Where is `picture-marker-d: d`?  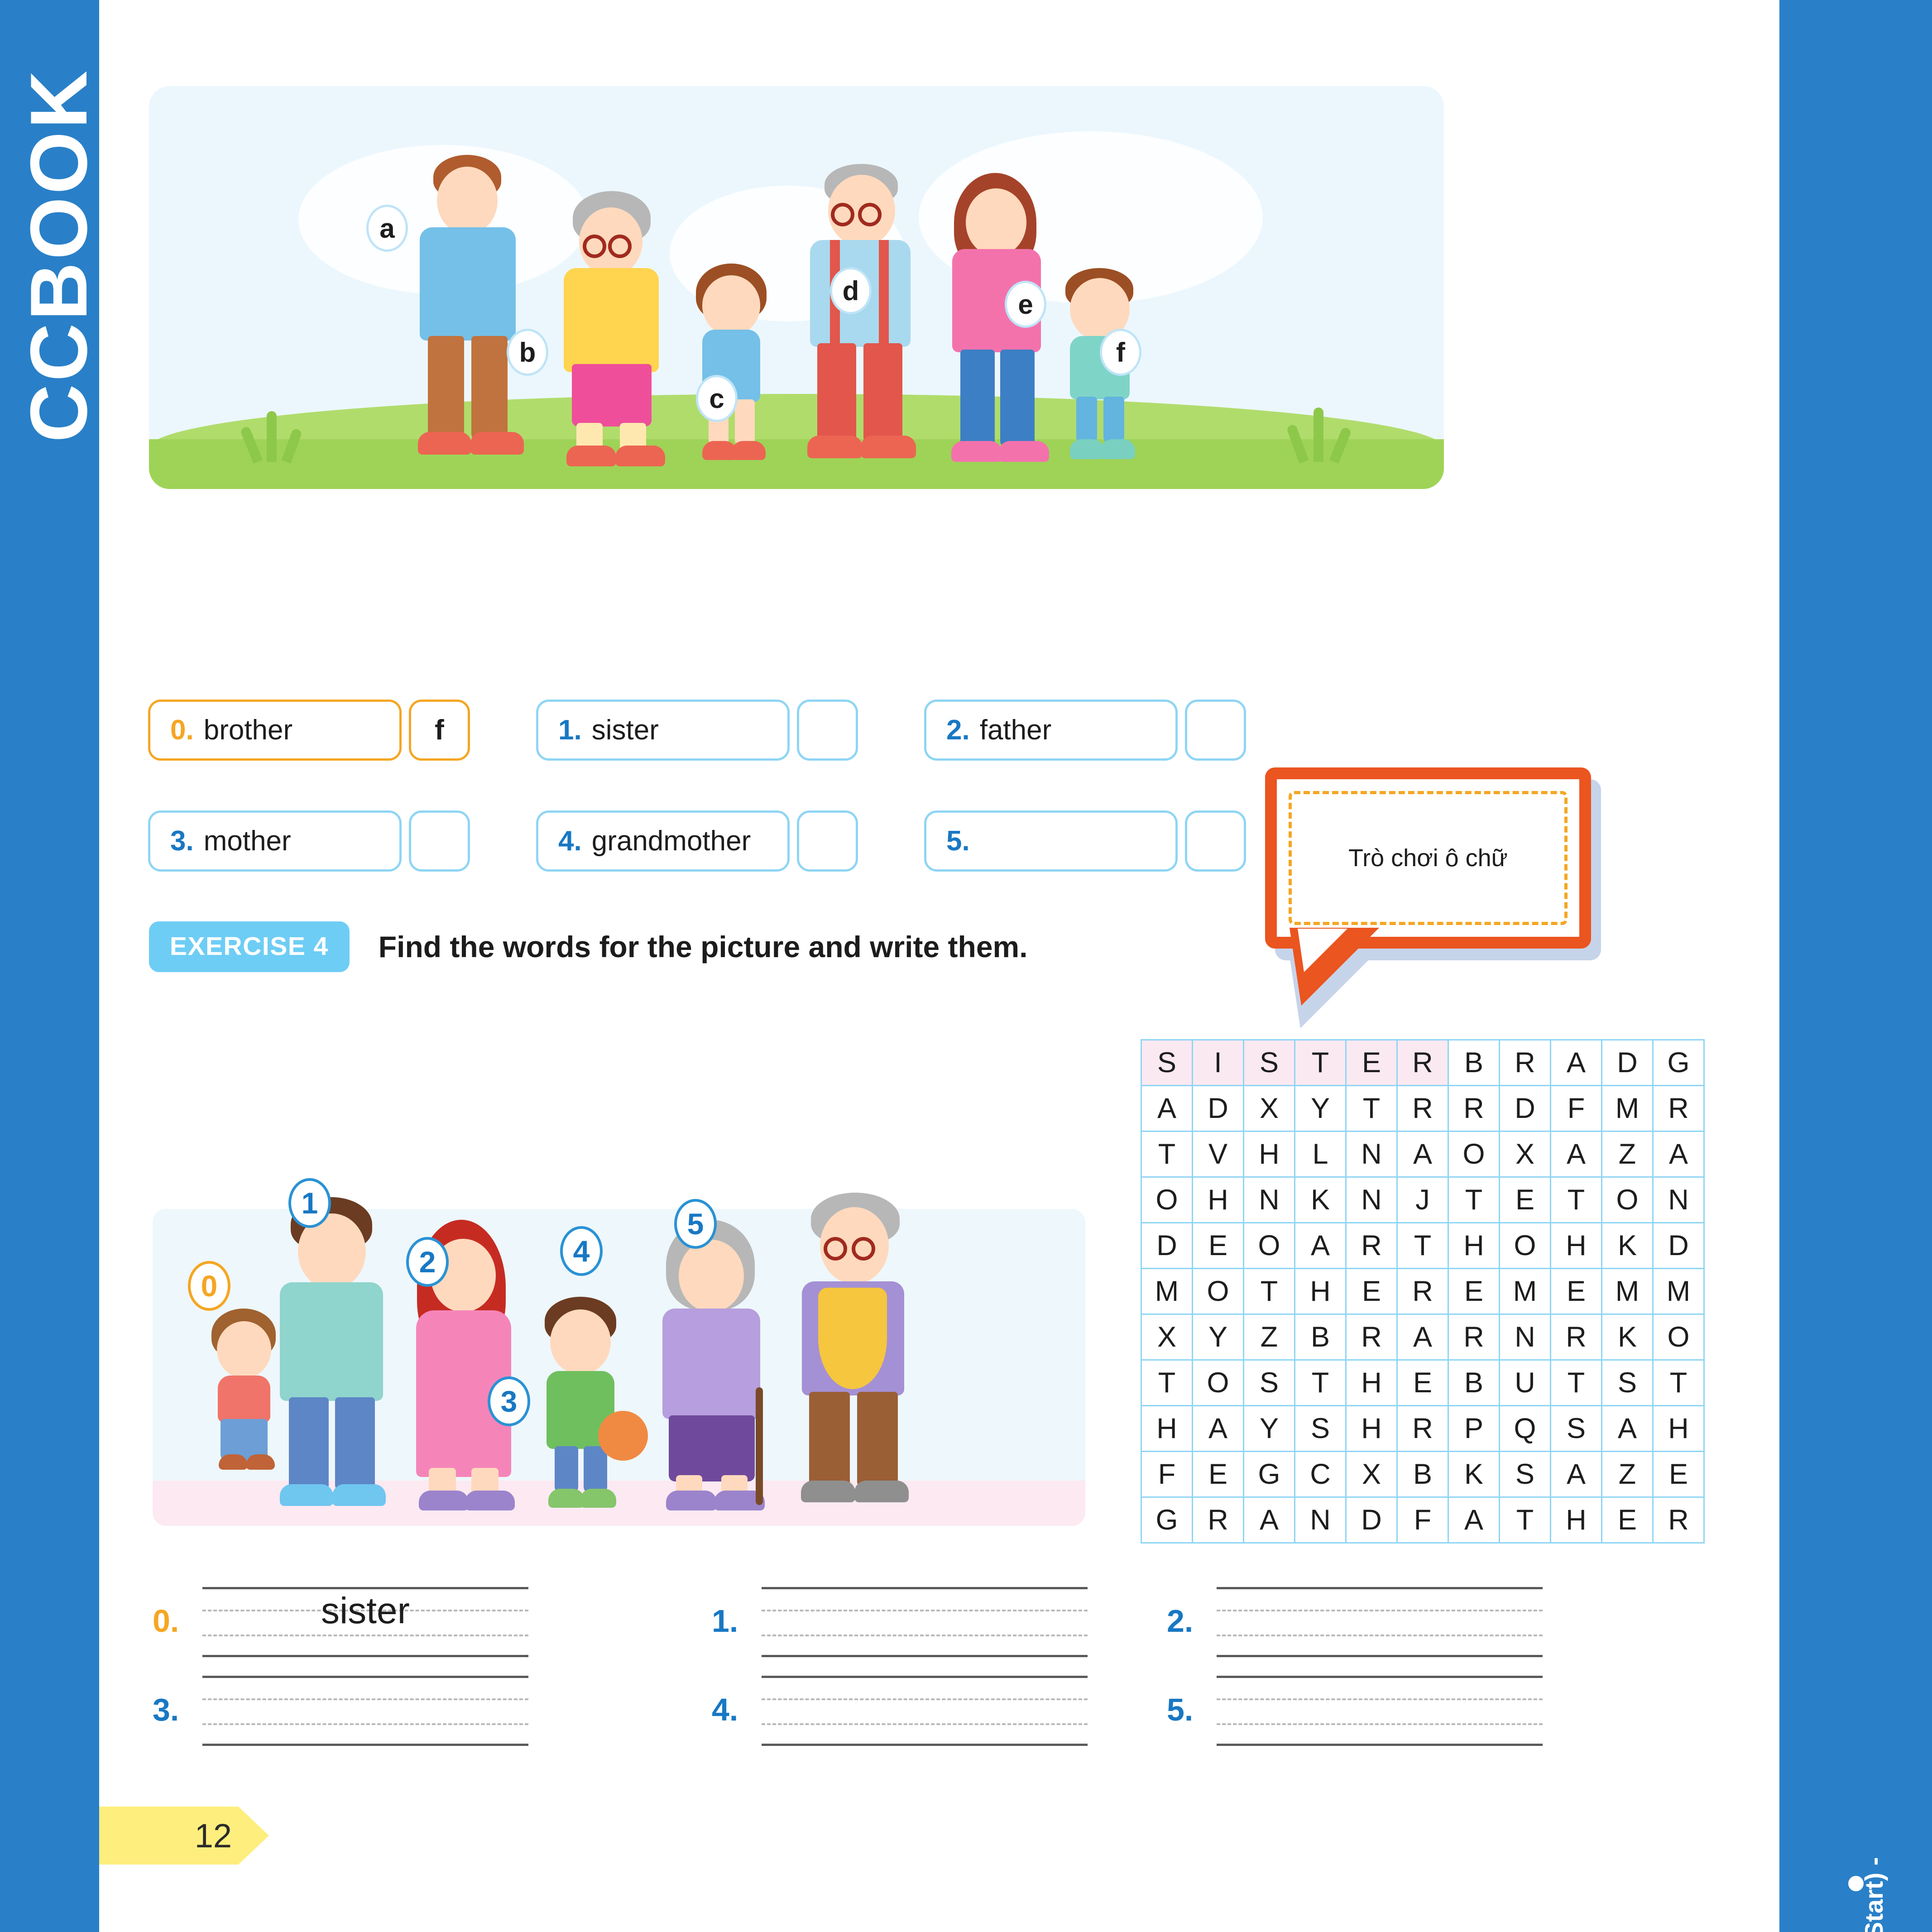
picture-marker-d: d is located at coordinates (851, 290).